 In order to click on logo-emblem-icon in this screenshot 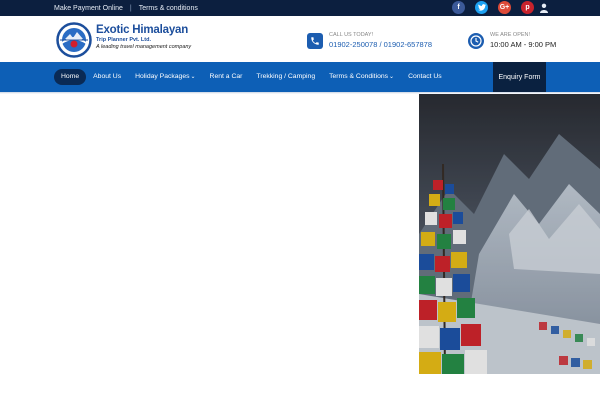, I will do `click(74, 40)`.